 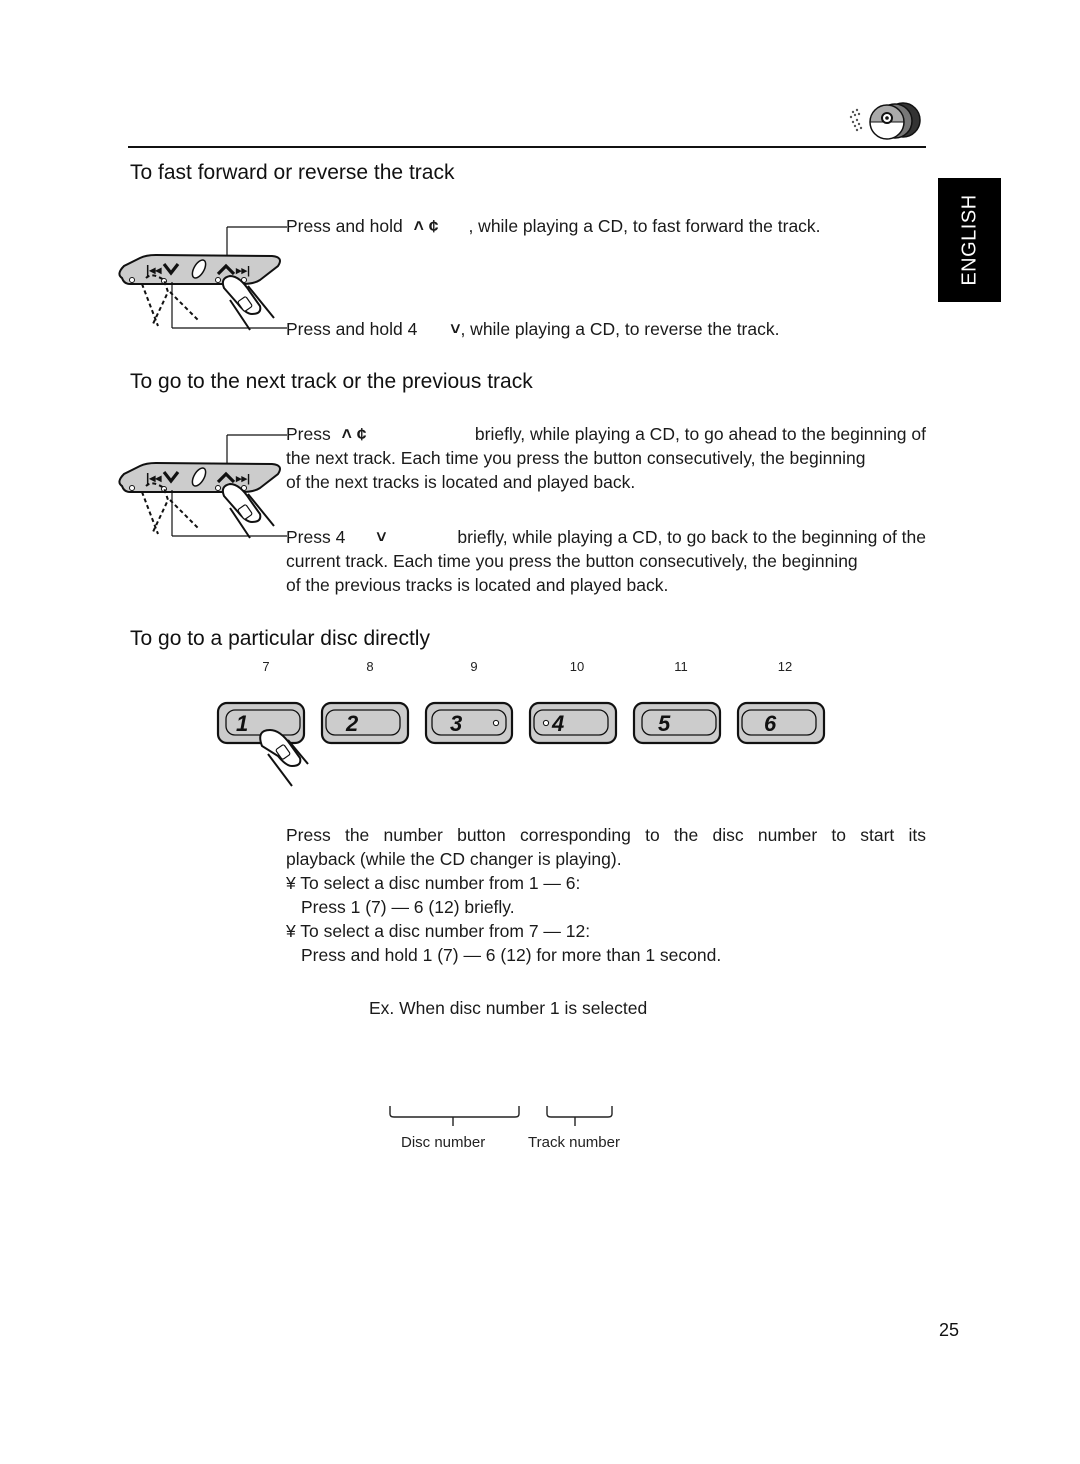 What do you see at coordinates (664, 723) in the screenshot?
I see `svg-text: 5` at bounding box center [664, 723].